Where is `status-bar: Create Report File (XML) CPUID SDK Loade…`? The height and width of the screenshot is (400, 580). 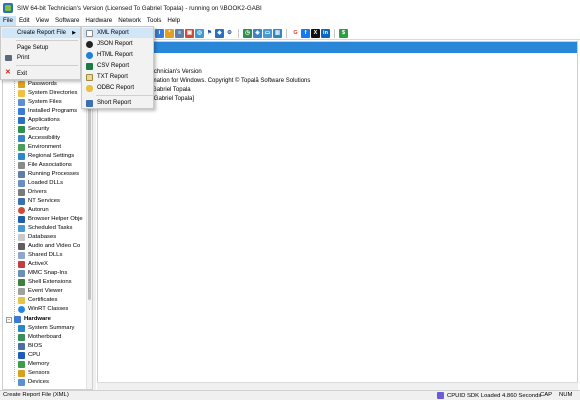
status-bar: Create Report File (XML) CPUID SDK Loade… is located at coordinates (290, 395).